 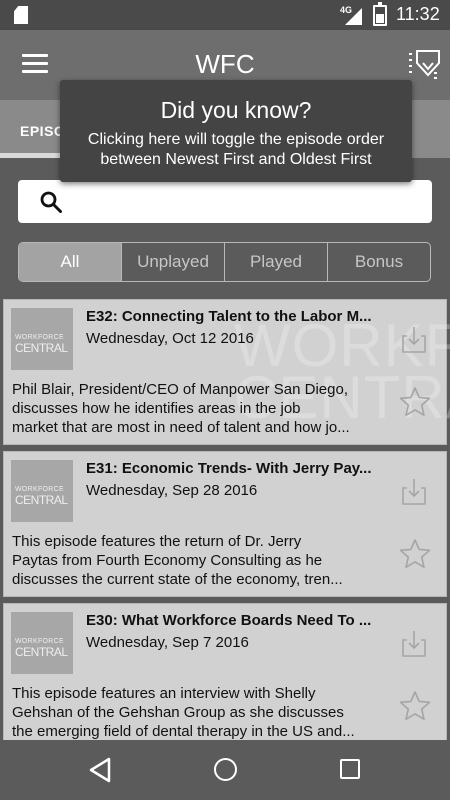 I want to click on recent-apps-icon, so click(x=350, y=769).